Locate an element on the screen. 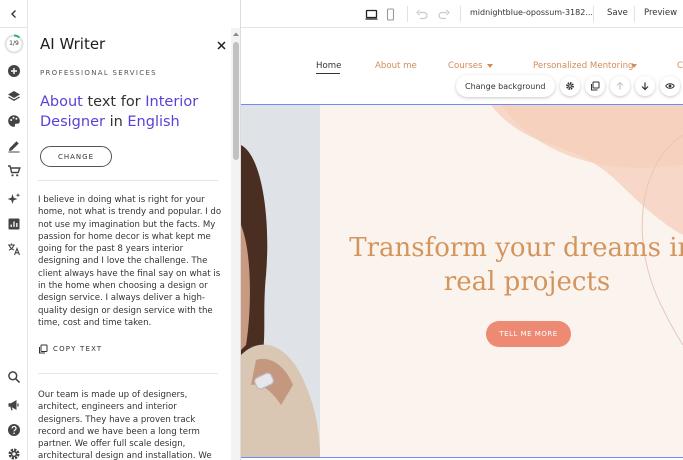 The height and width of the screenshot is (460, 683). nav-active-underline is located at coordinates (328, 73).